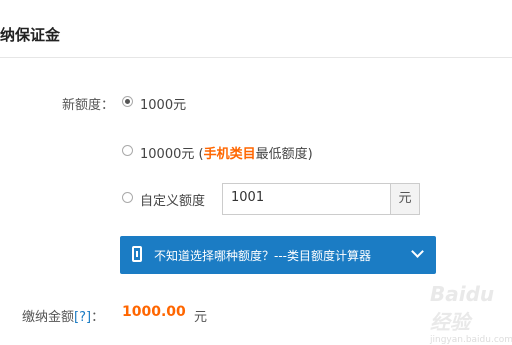 This screenshot has width=512, height=345. What do you see at coordinates (163, 103) in the screenshot?
I see `option-1000-label: 1000元` at bounding box center [163, 103].